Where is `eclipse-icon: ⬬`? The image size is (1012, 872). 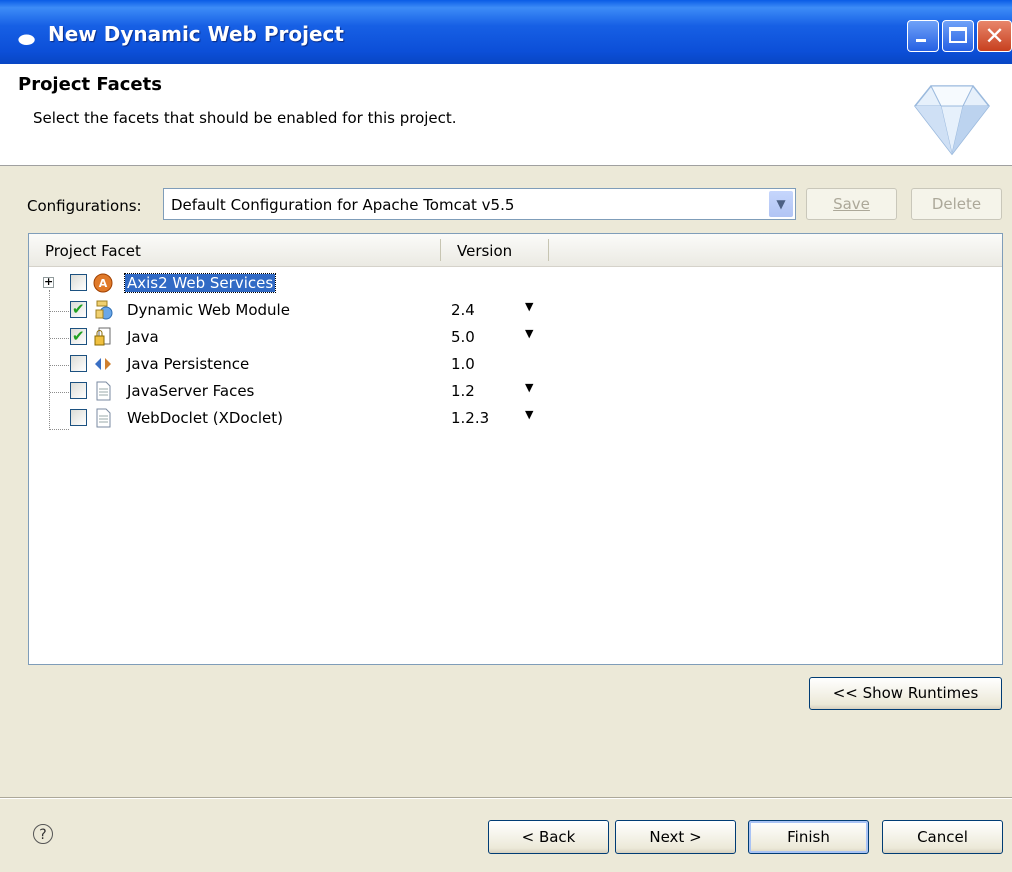 eclipse-icon: ⬬ is located at coordinates (27, 39).